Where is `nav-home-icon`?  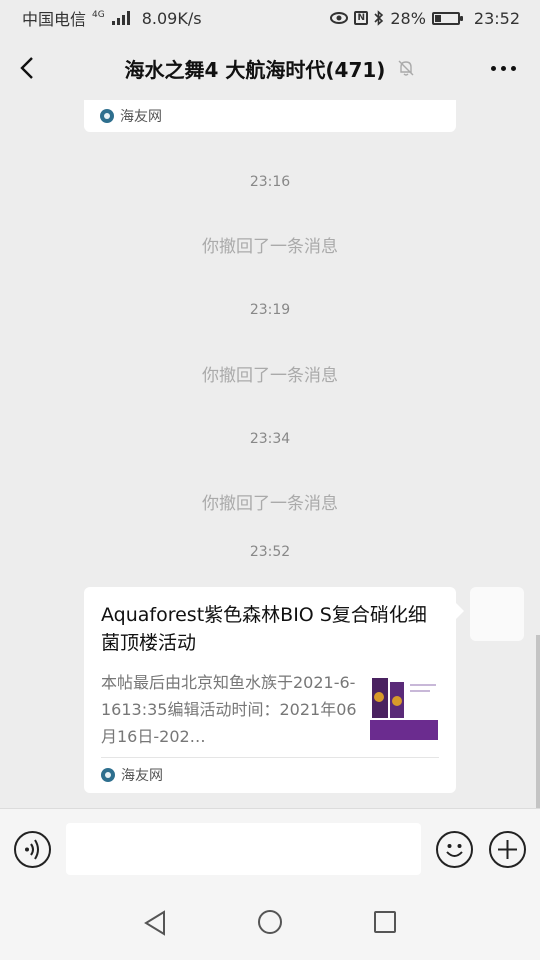
nav-home-icon is located at coordinates (270, 922).